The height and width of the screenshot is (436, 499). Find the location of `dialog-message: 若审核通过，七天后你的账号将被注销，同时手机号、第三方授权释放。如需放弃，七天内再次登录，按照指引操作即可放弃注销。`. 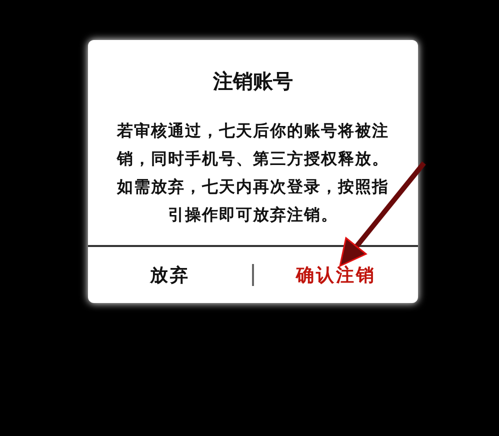

dialog-message: 若审核通过，七天后你的账号将被注销，同时手机号、第三方授权释放。如需放弃，七天内再次登录，按照指引操作即可放弃注销。 is located at coordinates (253, 173).